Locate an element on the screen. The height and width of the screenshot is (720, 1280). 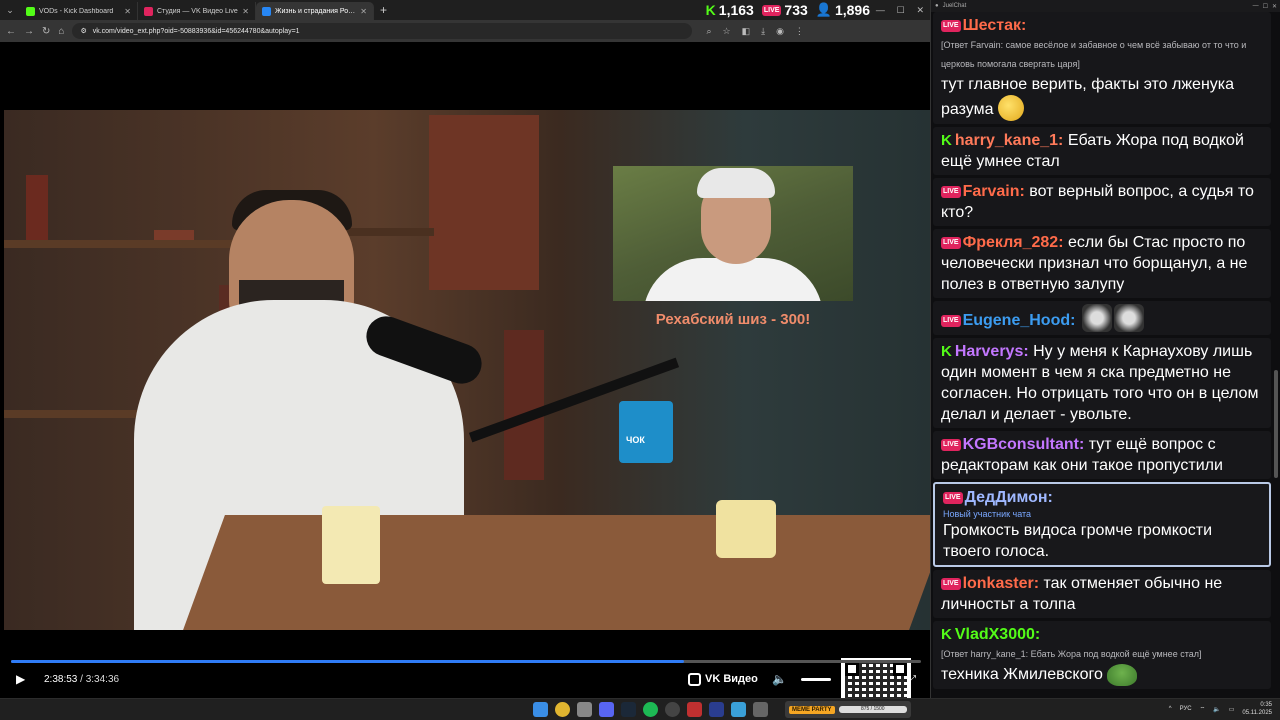
extension-icon: ◧ is located at coordinates (746, 31).